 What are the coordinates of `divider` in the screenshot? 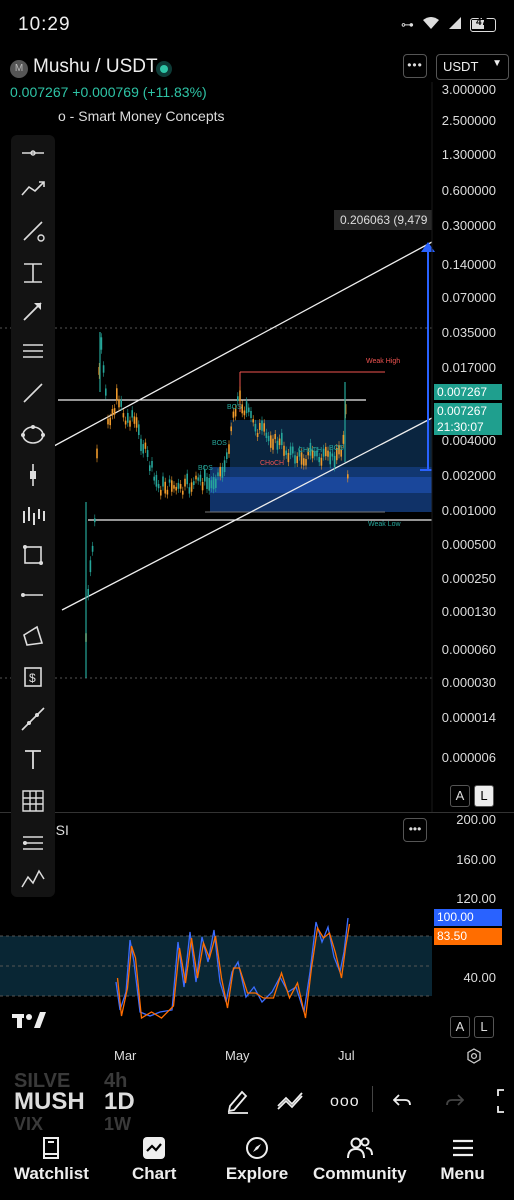 It's located at (372, 1099).